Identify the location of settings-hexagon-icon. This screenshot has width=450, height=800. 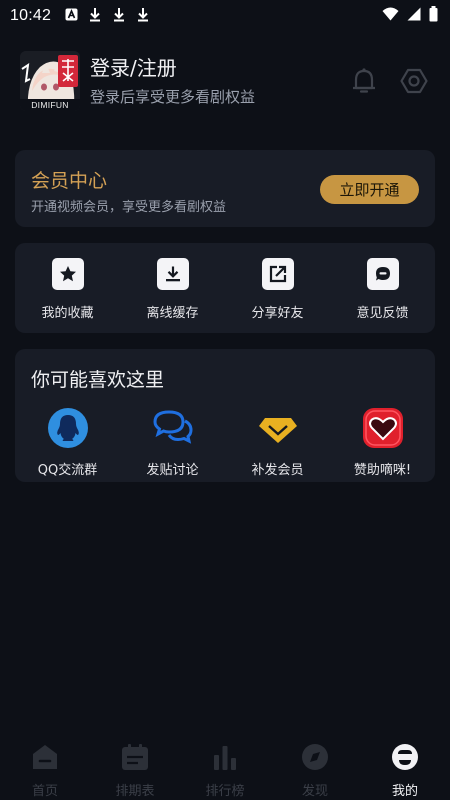
(414, 81).